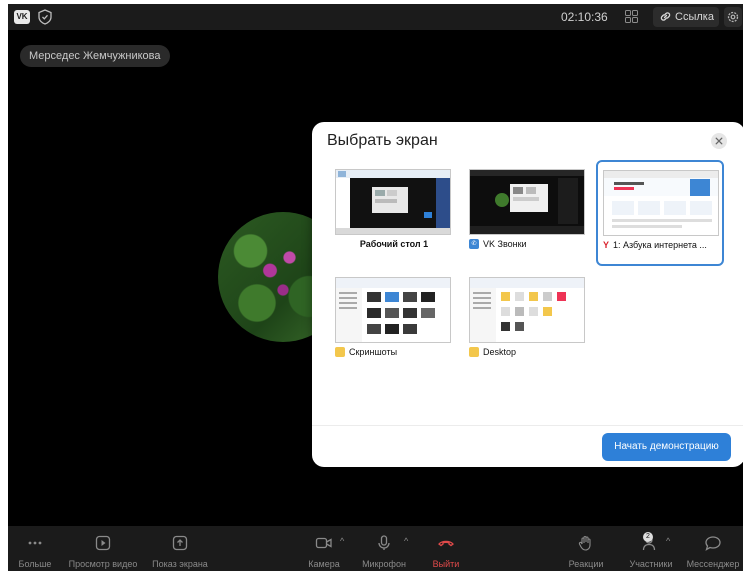  I want to click on screen-source-label: ✆ VK Звонки, so click(528, 244).